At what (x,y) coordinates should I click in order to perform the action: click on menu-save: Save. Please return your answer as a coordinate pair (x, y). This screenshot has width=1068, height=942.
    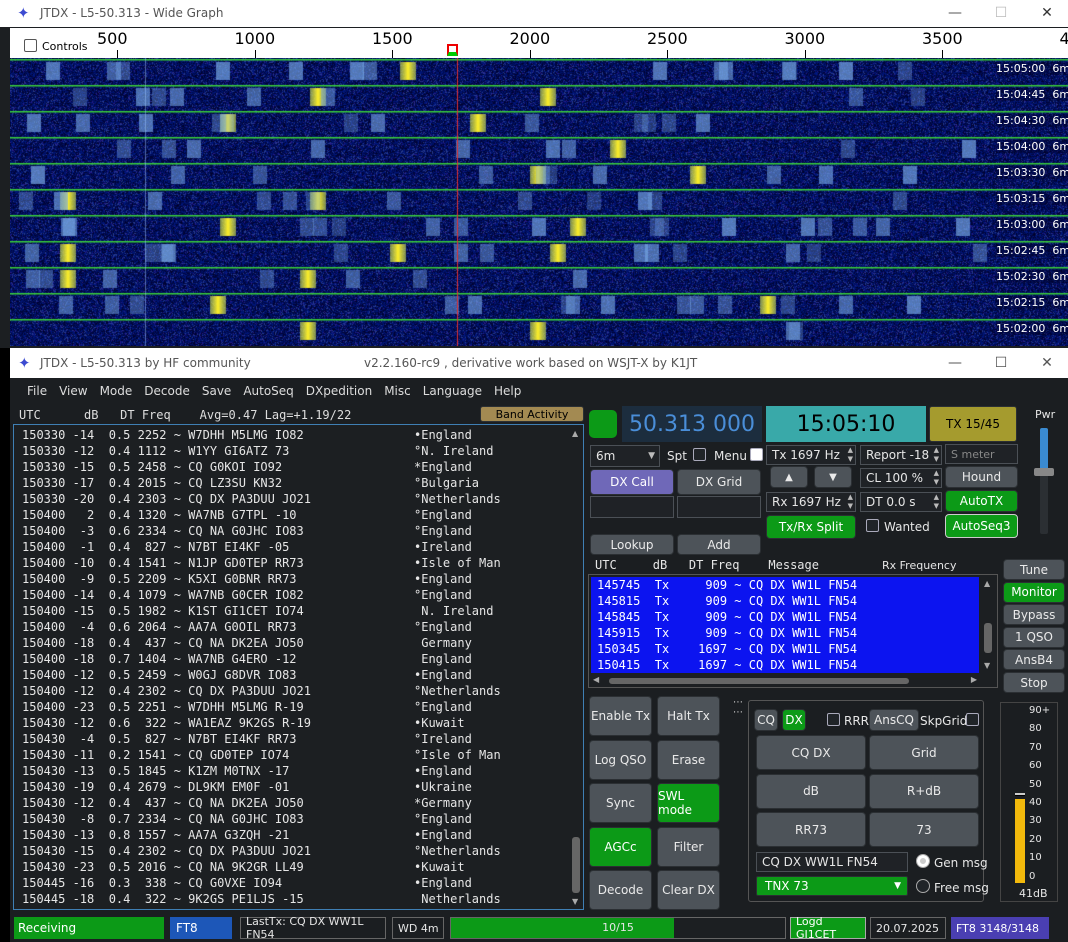
    Looking at the image, I should click on (216, 391).